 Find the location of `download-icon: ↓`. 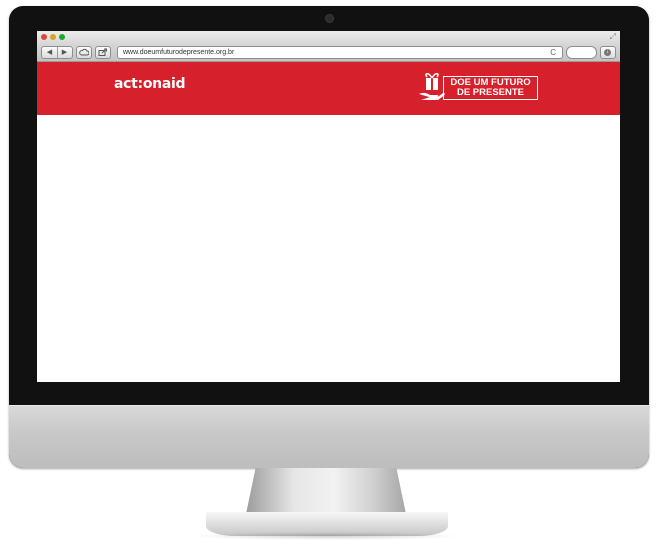

download-icon: ↓ is located at coordinates (607, 52).